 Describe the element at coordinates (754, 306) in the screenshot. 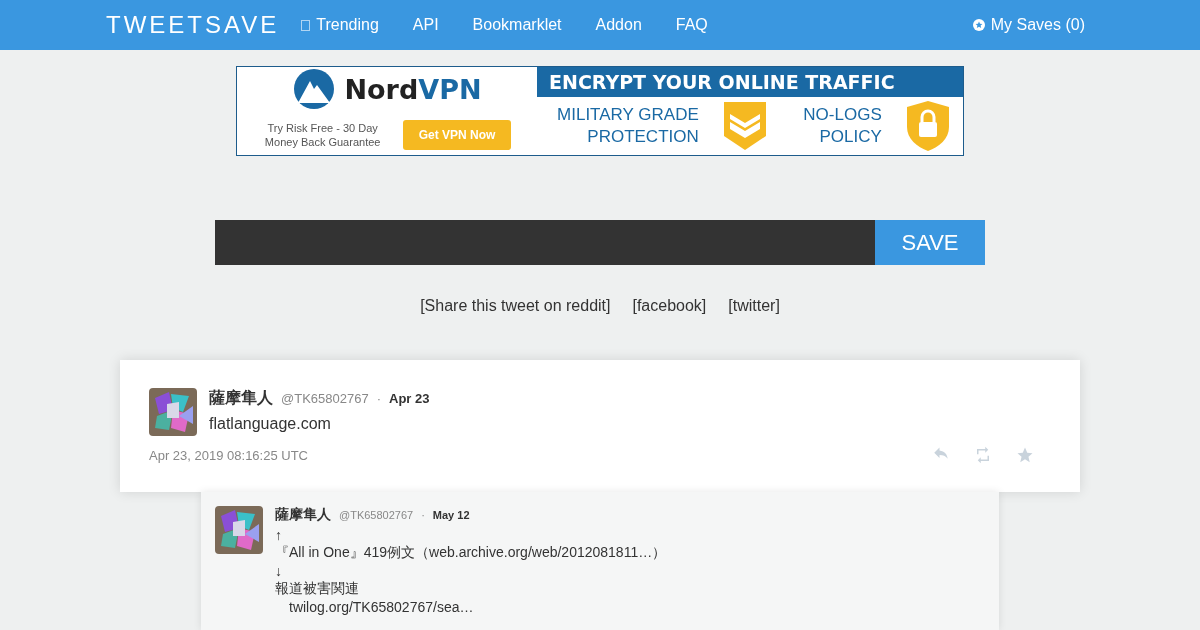

I see `share-link: [twitter]` at that location.